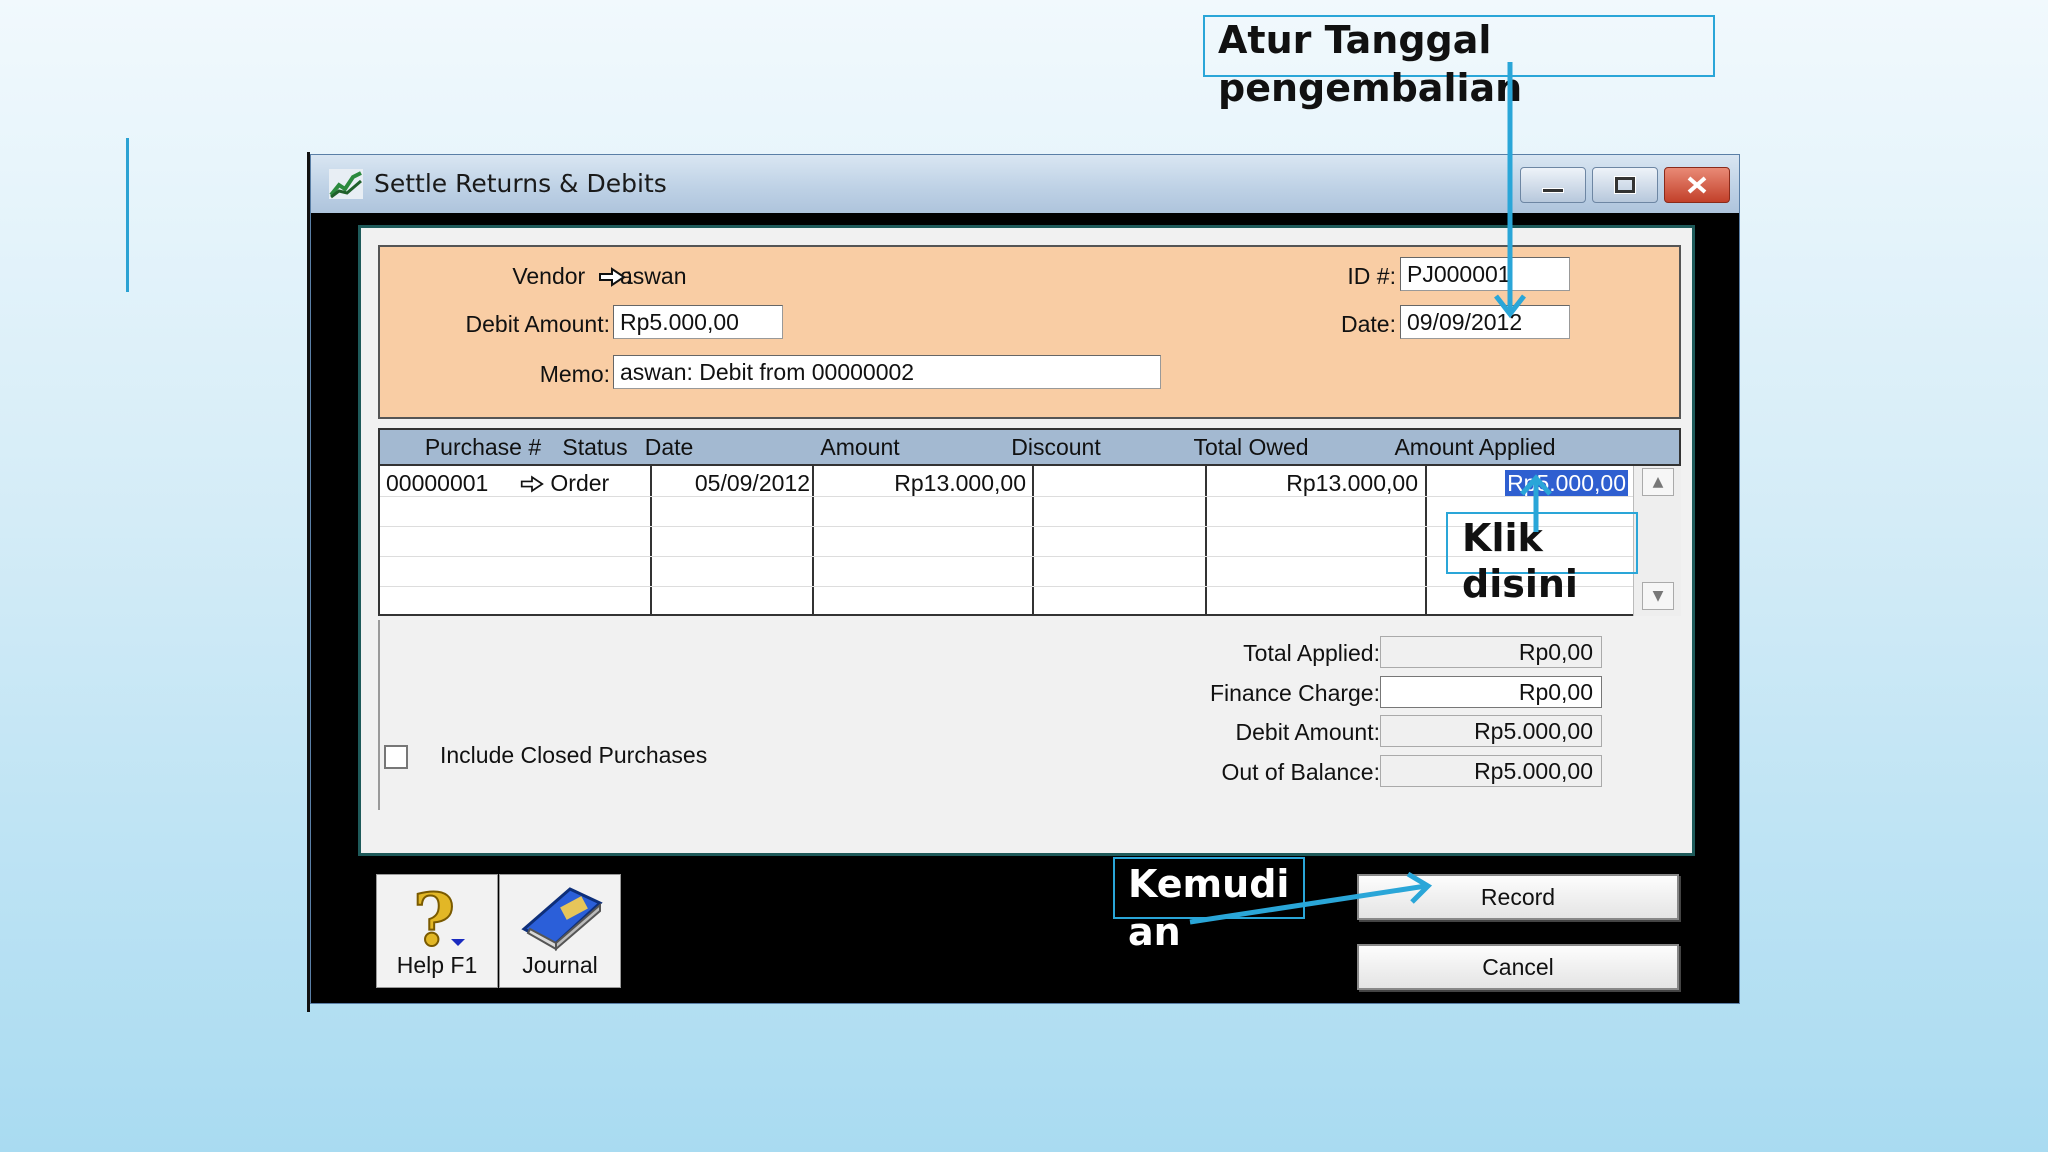  Describe the element at coordinates (1352, 483) in the screenshot. I see `cell-total-owed: Rp13.000,00` at that location.